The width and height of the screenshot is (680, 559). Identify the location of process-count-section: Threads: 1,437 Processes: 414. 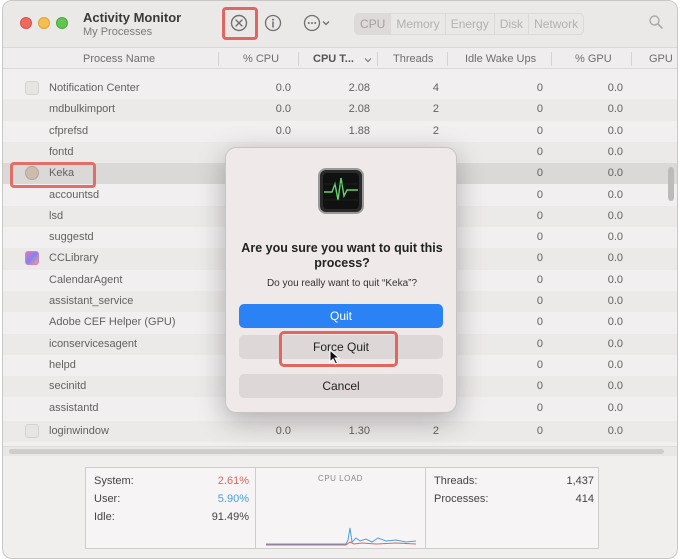
(513, 508).